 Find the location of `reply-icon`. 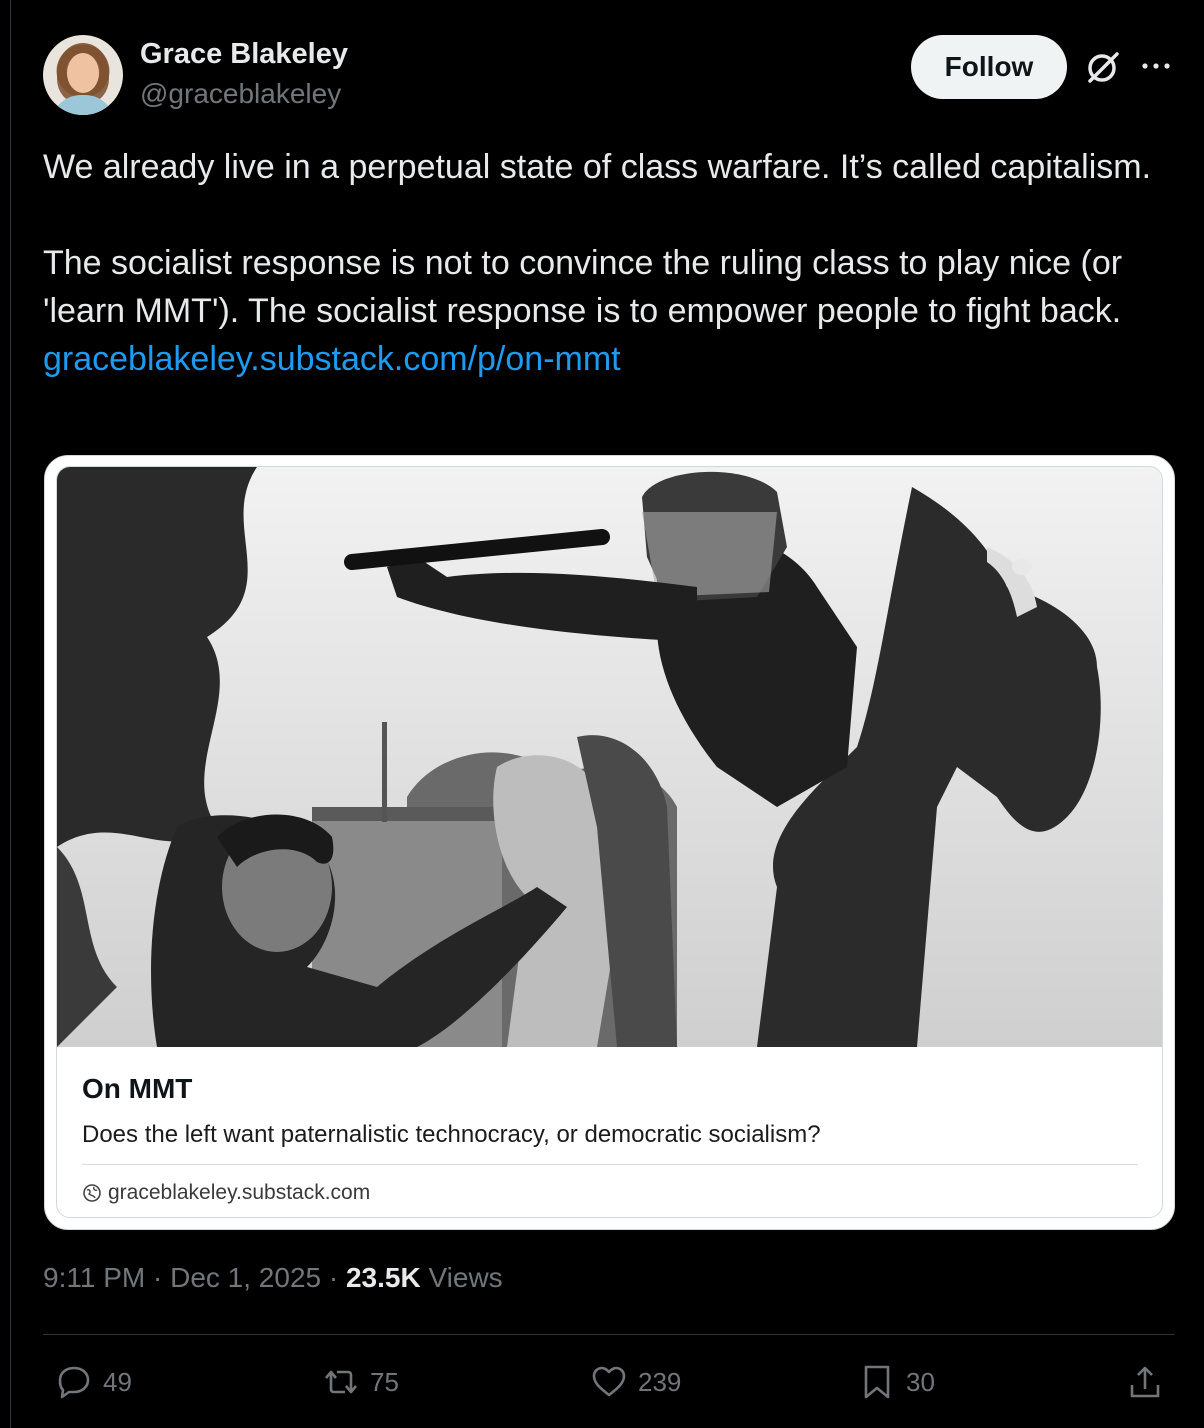

reply-icon is located at coordinates (74, 1382).